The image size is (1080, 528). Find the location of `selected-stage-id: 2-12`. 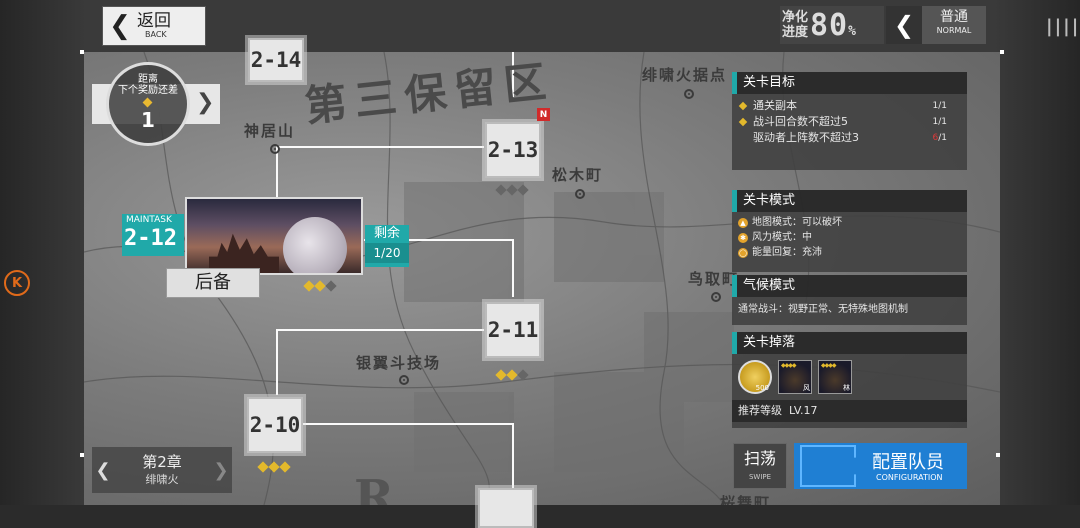

selected-stage-id: 2-12 is located at coordinates (150, 238).